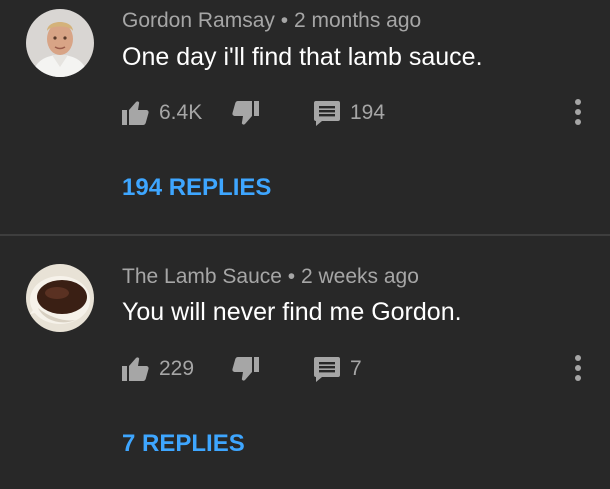 The height and width of the screenshot is (489, 610). Describe the element at coordinates (302, 57) in the screenshot. I see `comment-text: One day i'll find that lamb sauce.` at that location.